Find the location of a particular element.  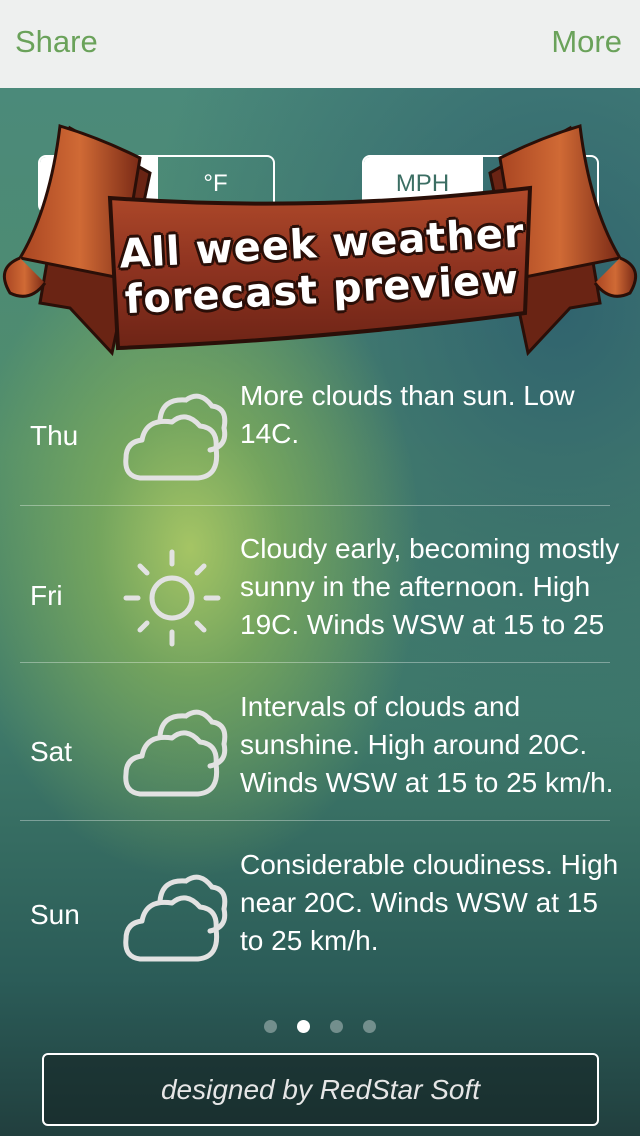

page-dot-active is located at coordinates (303, 1026).